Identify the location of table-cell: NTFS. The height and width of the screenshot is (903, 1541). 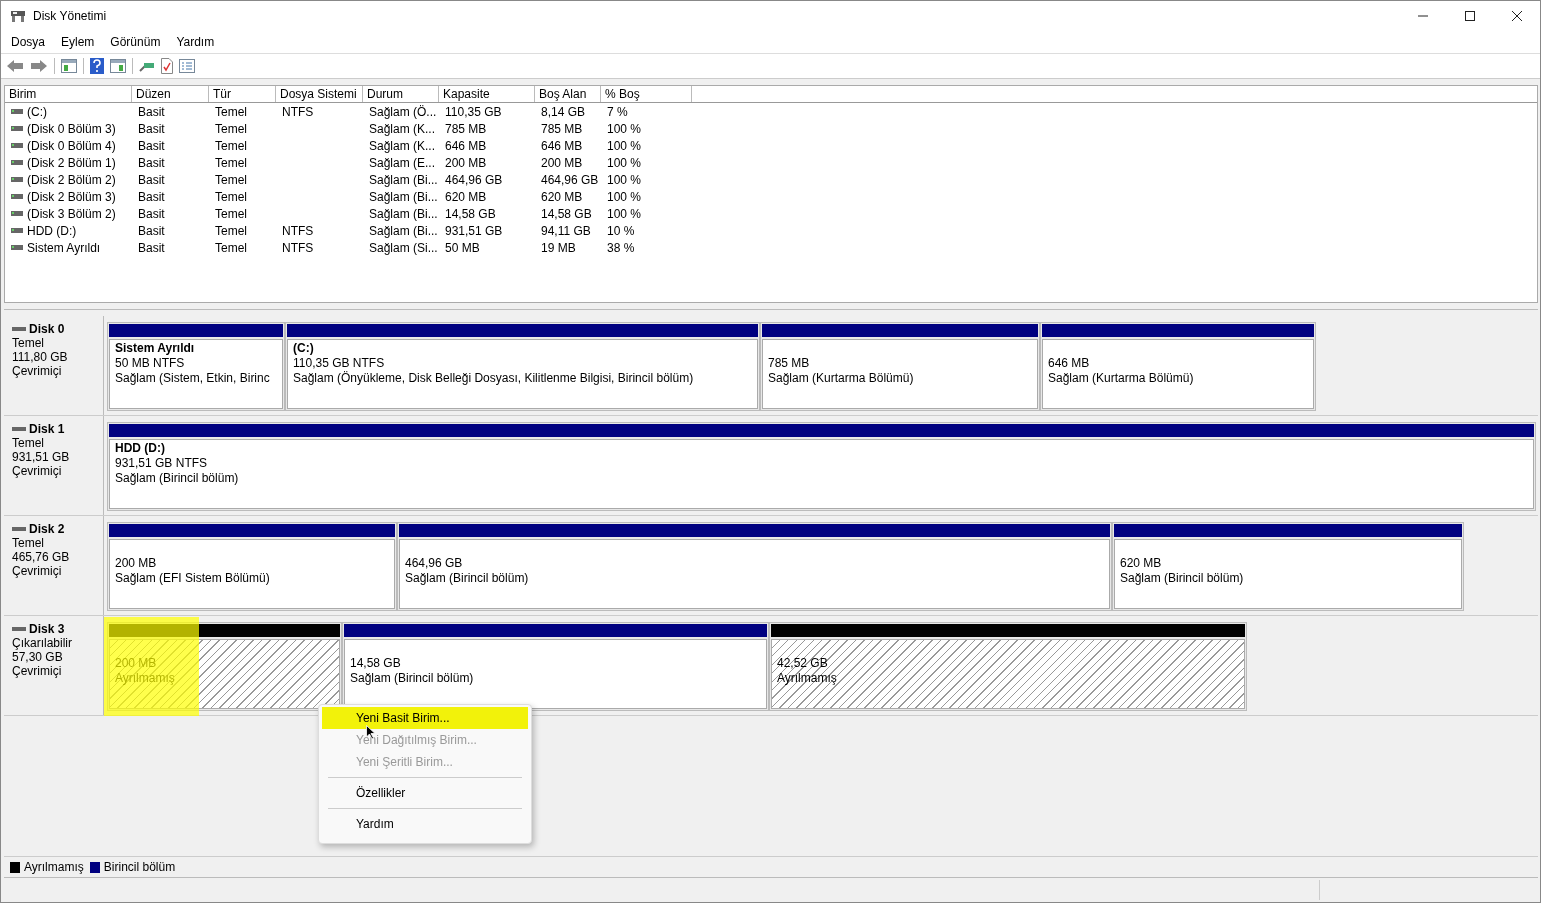
(298, 111).